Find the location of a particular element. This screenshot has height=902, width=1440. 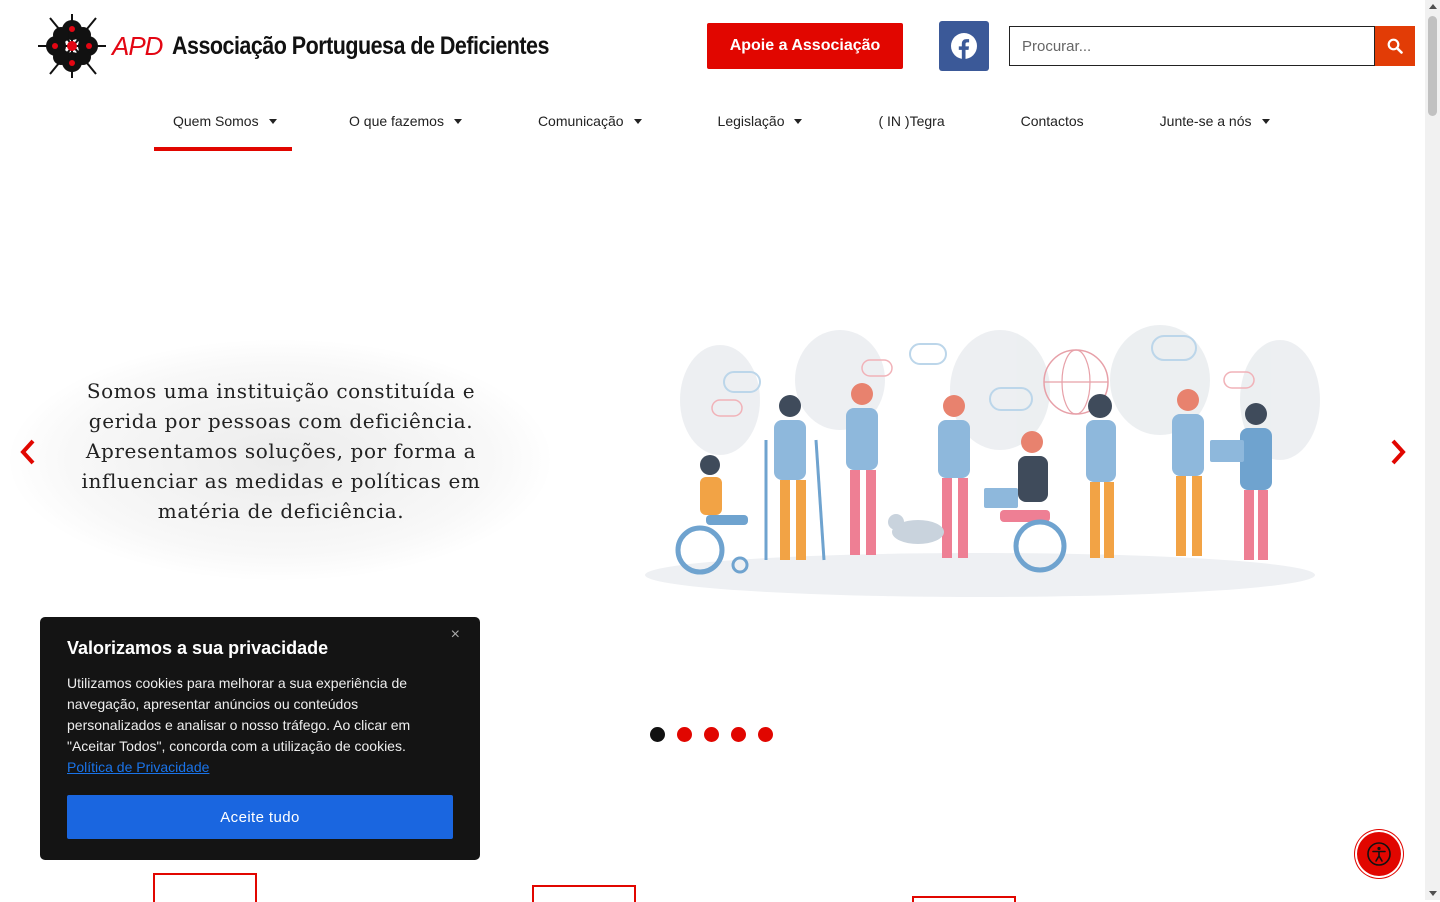

nav-item-label: Comunicação is located at coordinates (580, 121).